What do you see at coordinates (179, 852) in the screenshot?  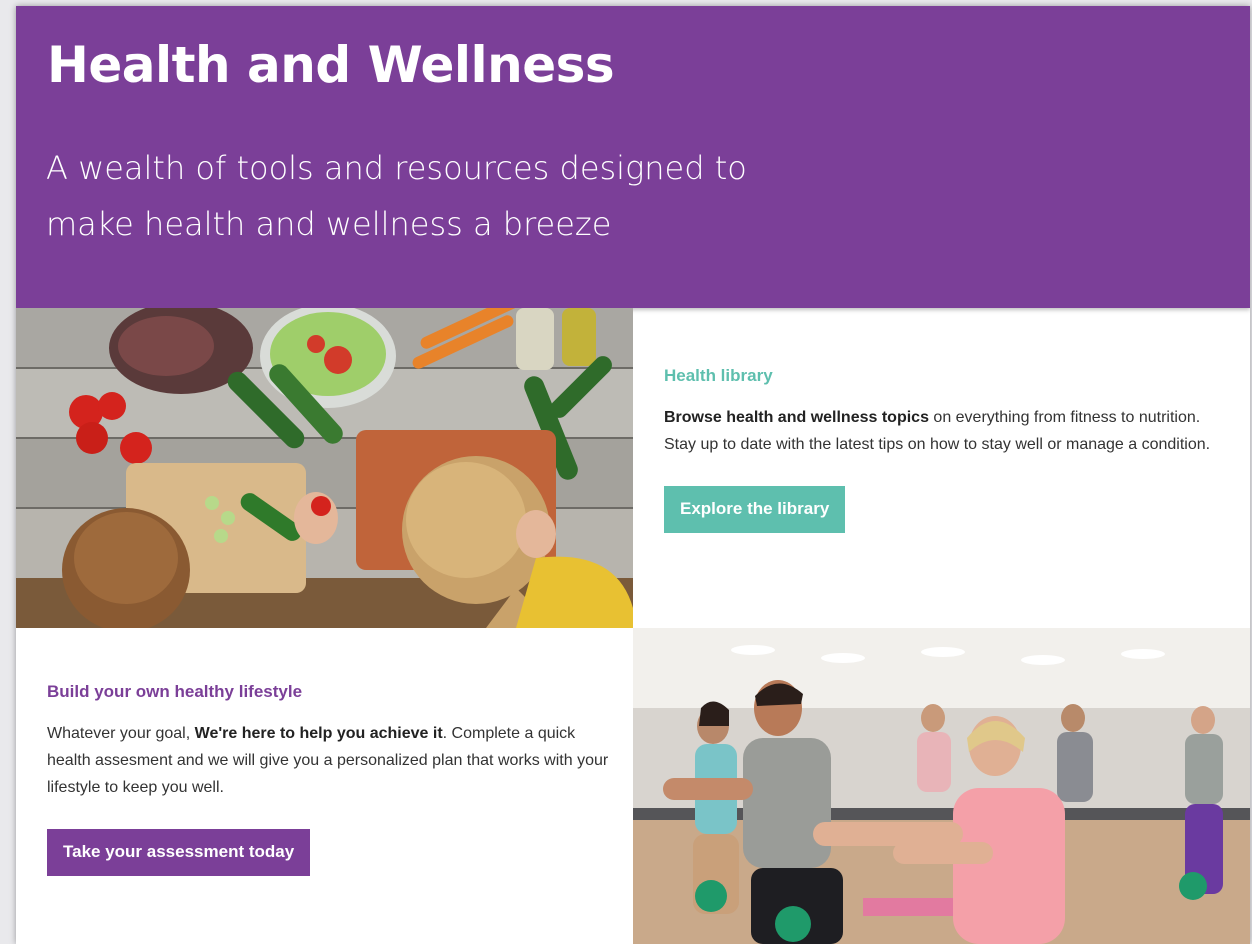 I see `take-assessment-button: Take your assessment today` at bounding box center [179, 852].